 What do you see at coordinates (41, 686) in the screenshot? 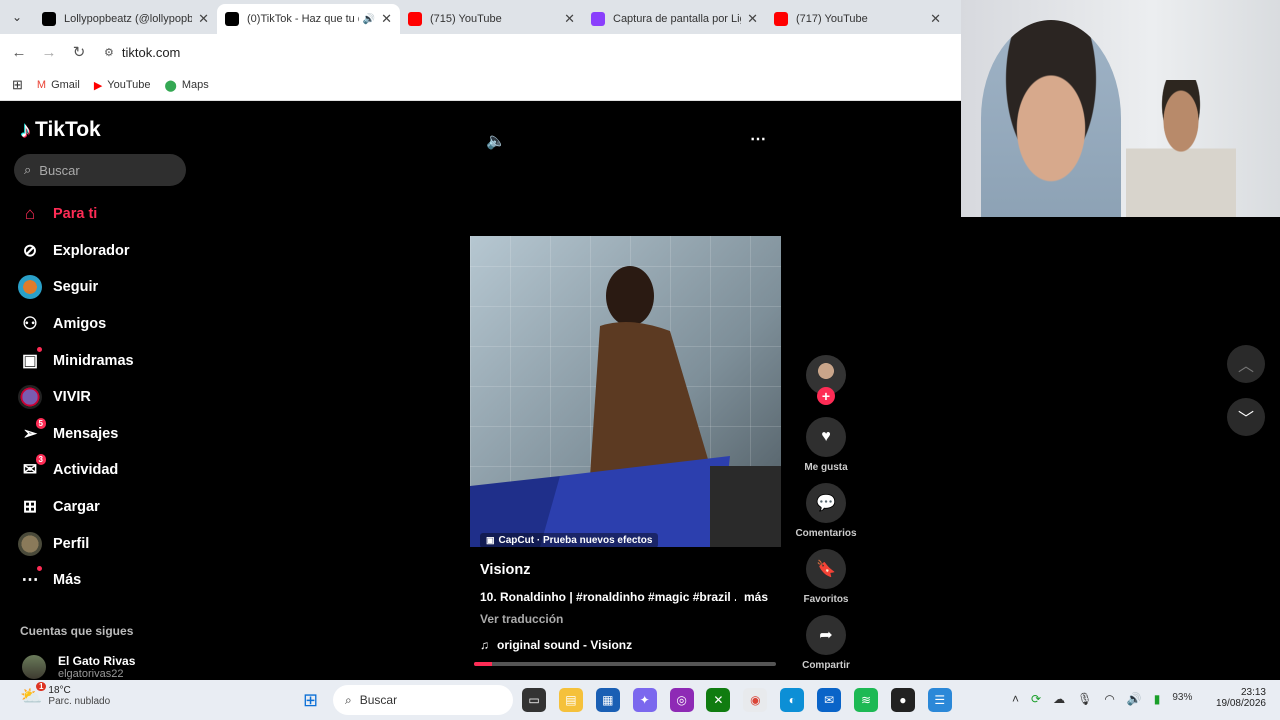
I see `weather-badge: 1` at bounding box center [41, 686].